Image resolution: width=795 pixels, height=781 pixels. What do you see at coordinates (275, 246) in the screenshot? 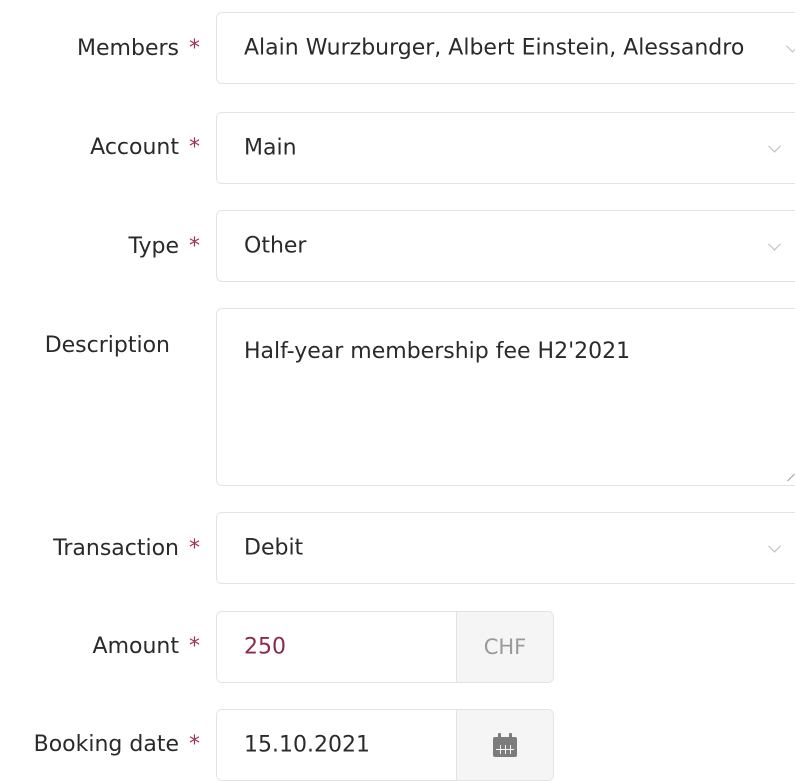
I see `type-value: Other` at bounding box center [275, 246].